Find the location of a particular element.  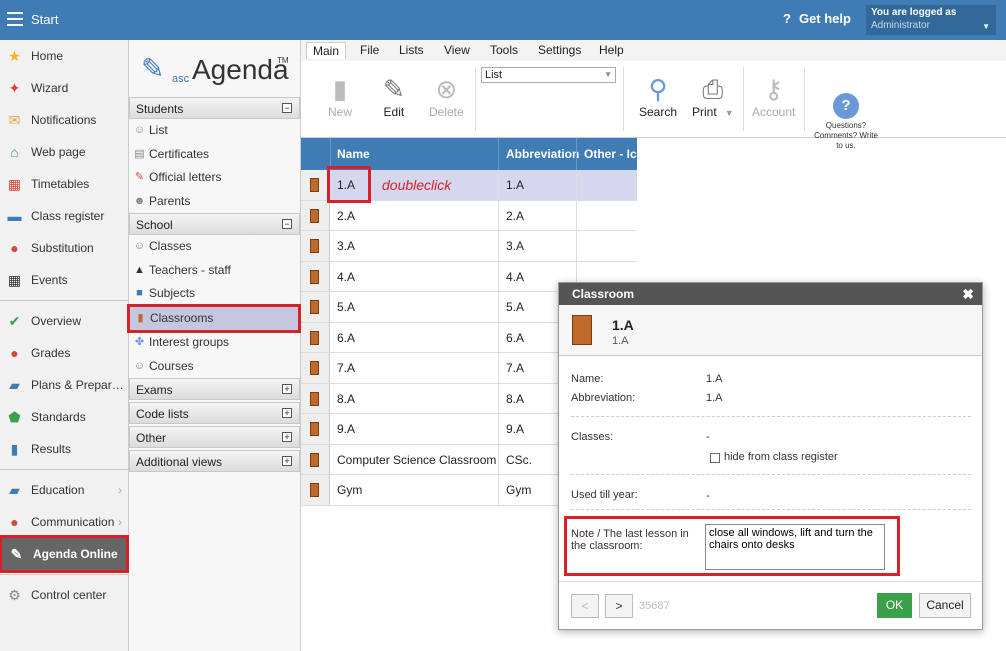

cell-abbreviation: 5.A is located at coordinates (515, 307).